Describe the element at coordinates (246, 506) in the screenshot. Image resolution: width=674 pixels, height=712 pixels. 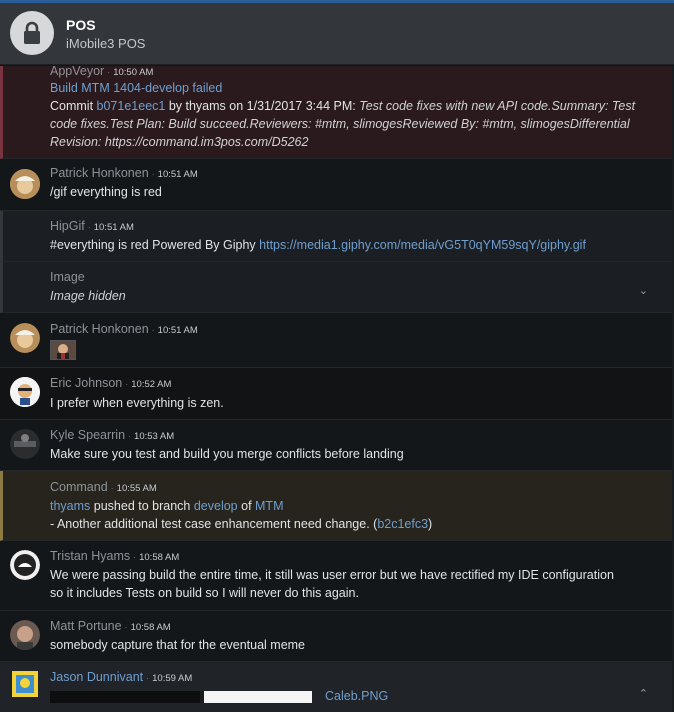
I see `of-text: of` at that location.